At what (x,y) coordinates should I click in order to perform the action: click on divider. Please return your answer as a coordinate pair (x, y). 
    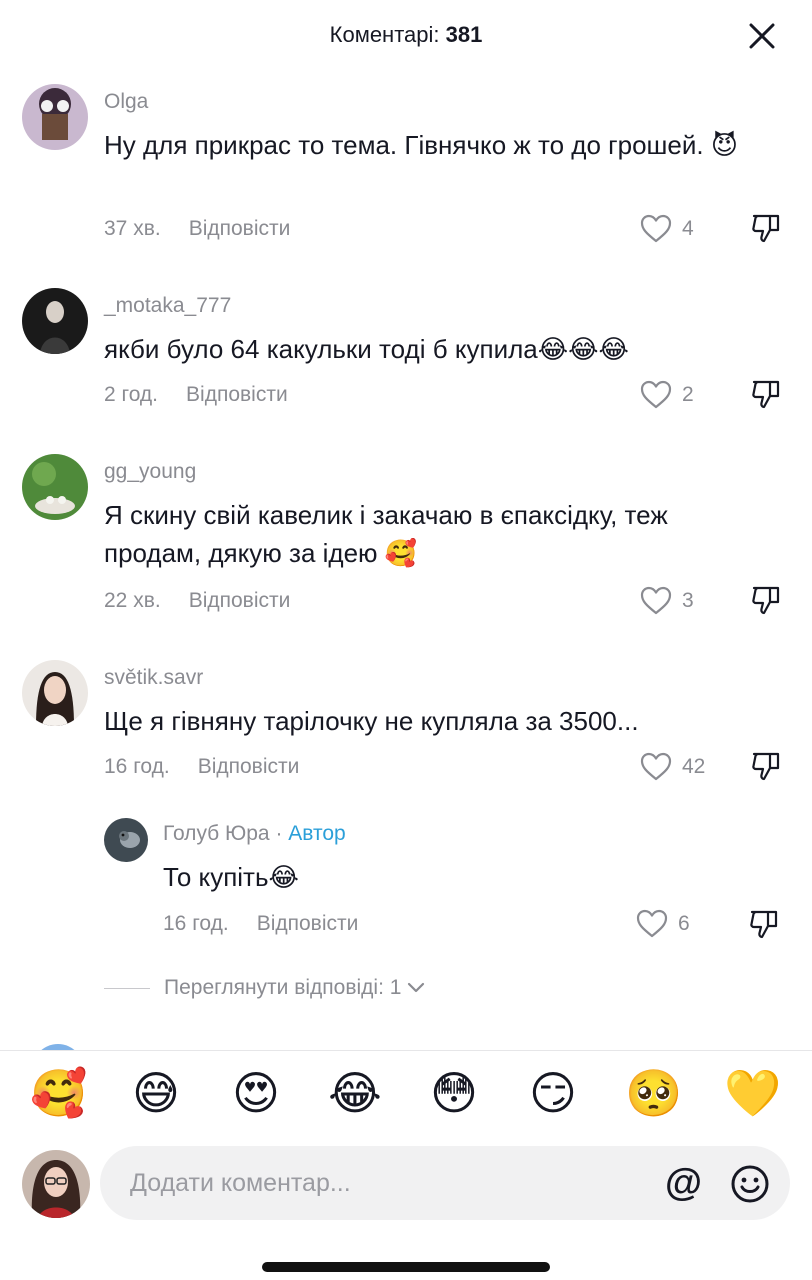
    Looking at the image, I should click on (406, 1050).